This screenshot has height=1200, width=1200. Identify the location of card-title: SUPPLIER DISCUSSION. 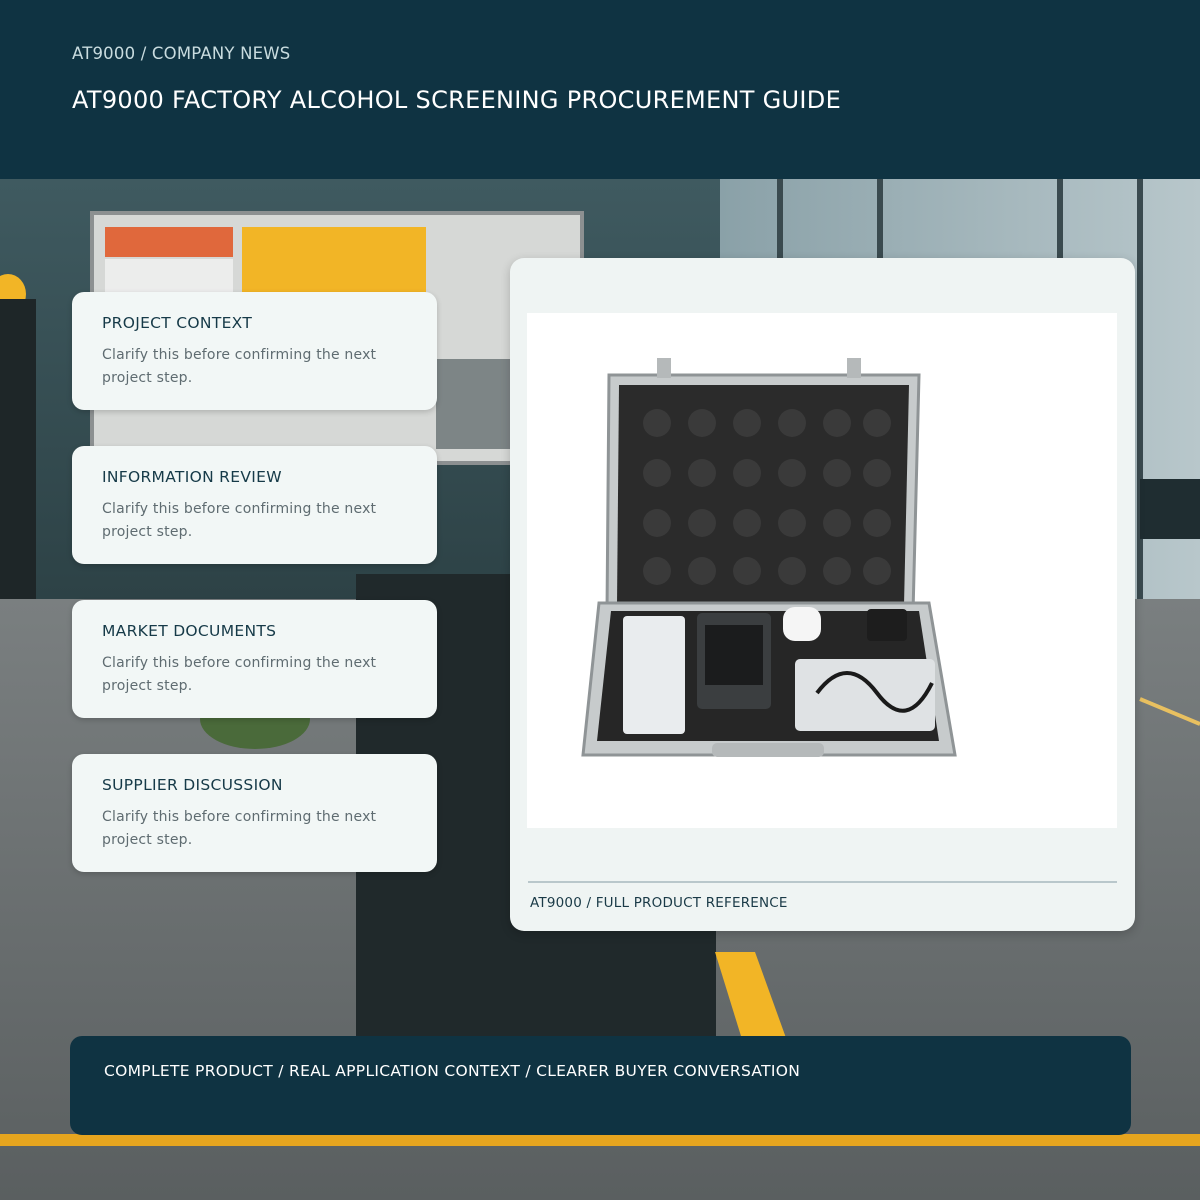
(192, 785).